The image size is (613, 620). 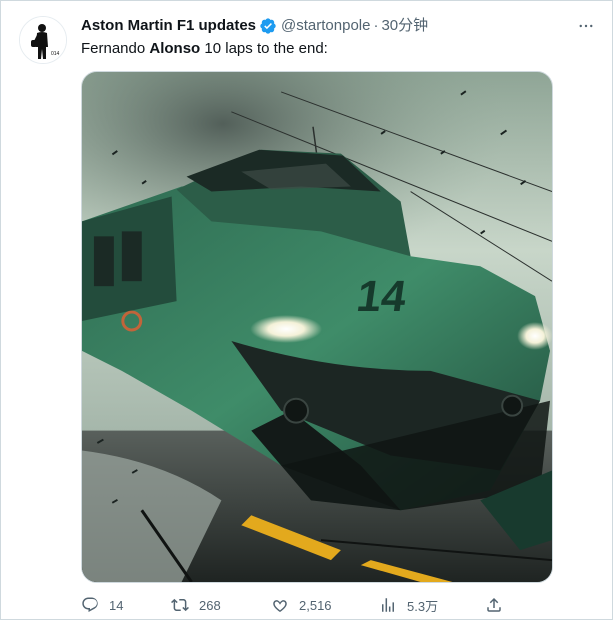 I want to click on reply-count: 14, so click(x=116, y=605).